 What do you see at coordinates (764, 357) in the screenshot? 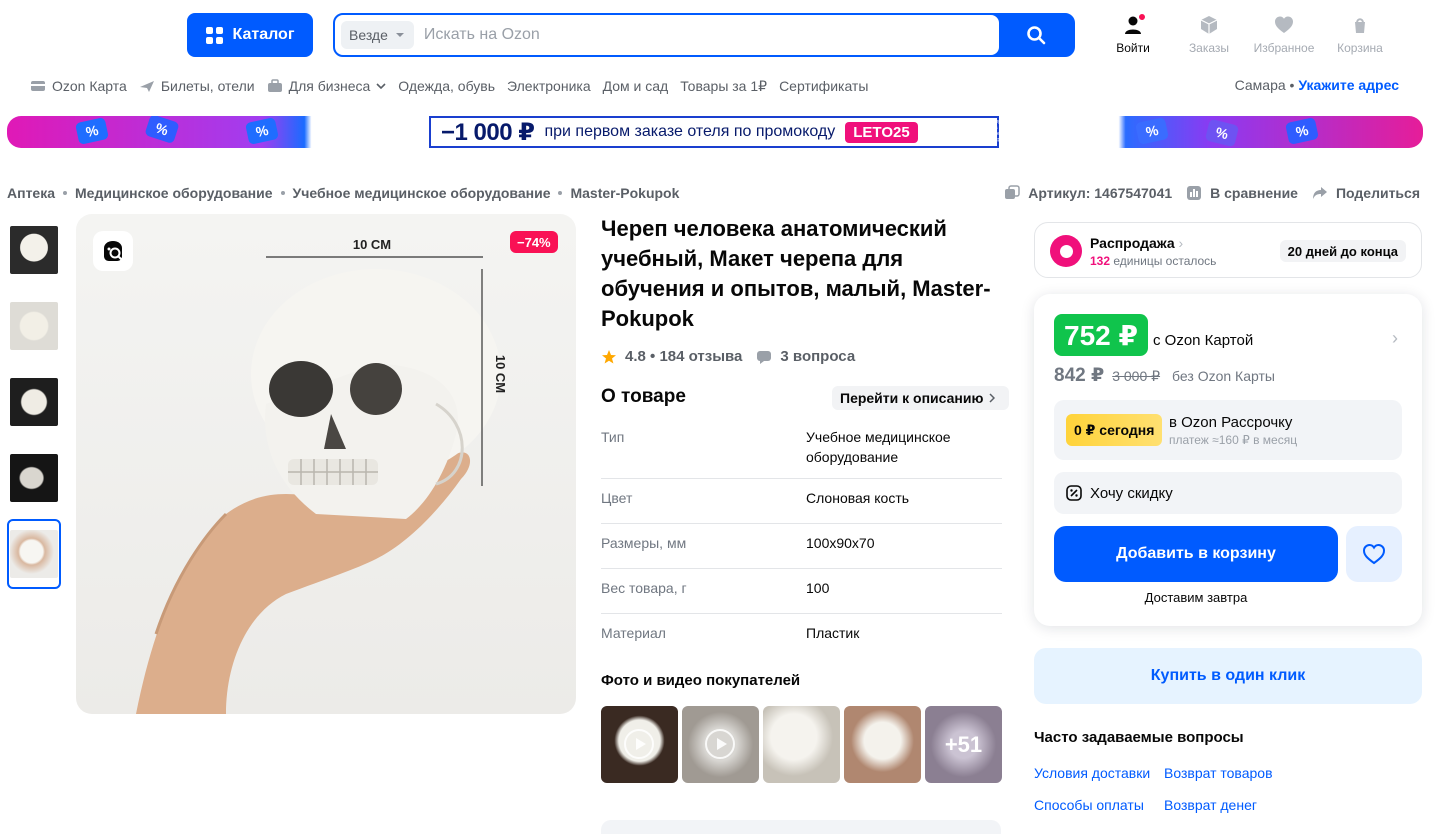
I see `question-bubble-icon` at bounding box center [764, 357].